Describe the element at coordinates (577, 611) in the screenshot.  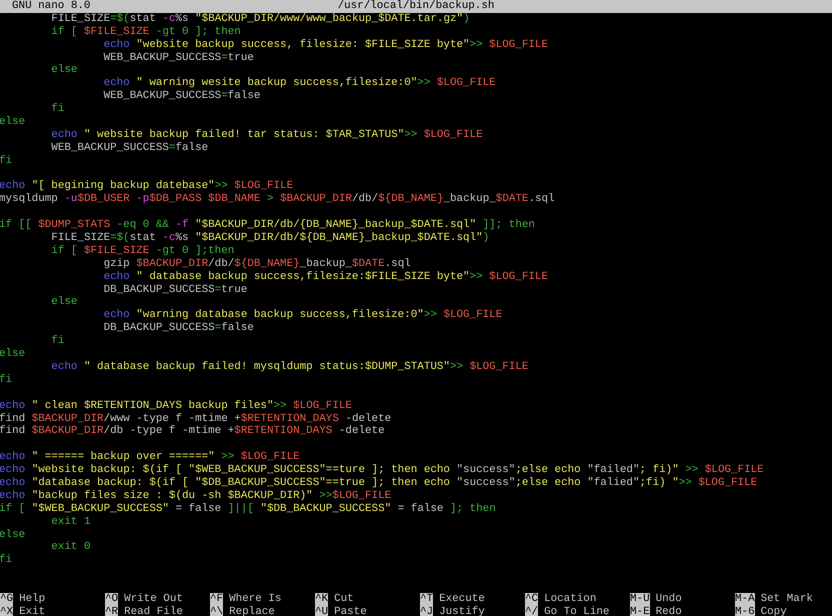
I see `shortcut-label: Go To Line` at that location.